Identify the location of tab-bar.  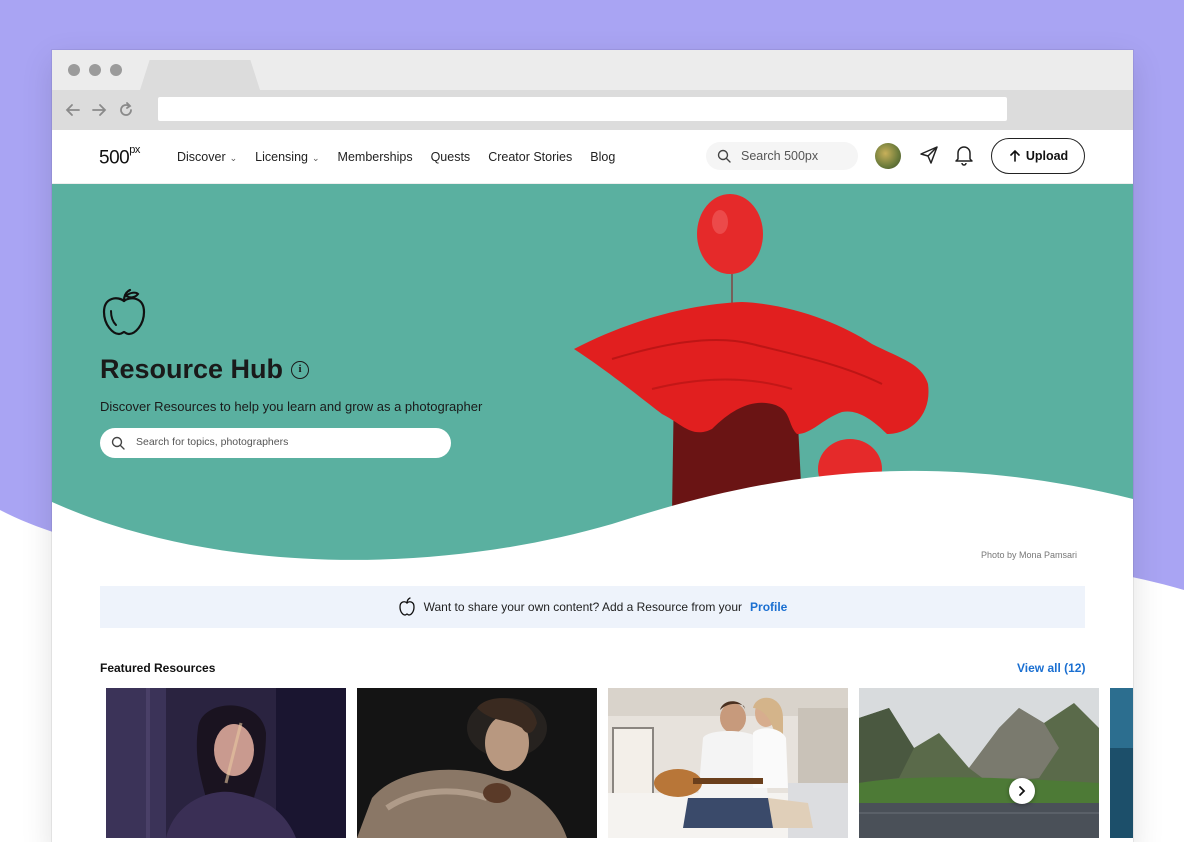
(592, 70).